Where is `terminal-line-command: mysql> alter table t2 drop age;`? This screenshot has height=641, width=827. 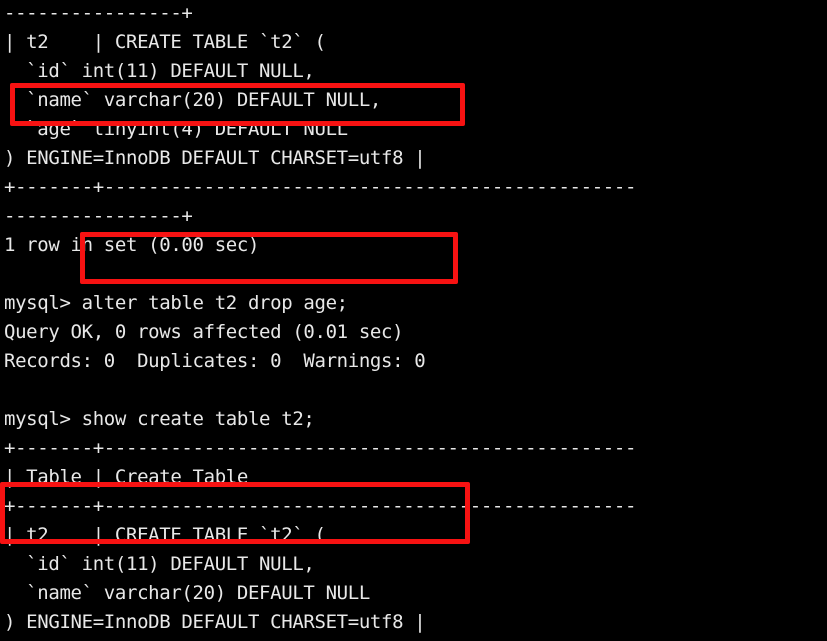
terminal-line-command: mysql> alter table t2 drop age; is located at coordinates (176, 303).